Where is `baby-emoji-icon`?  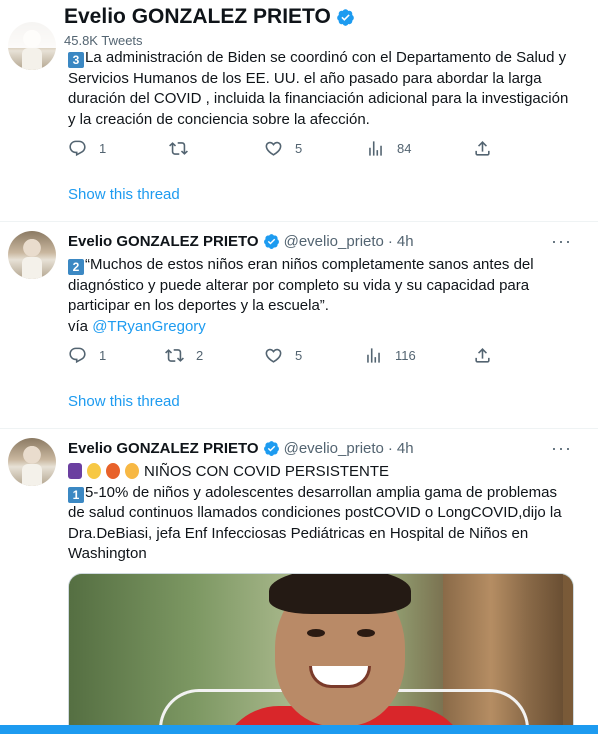
baby-emoji-icon is located at coordinates (94, 471).